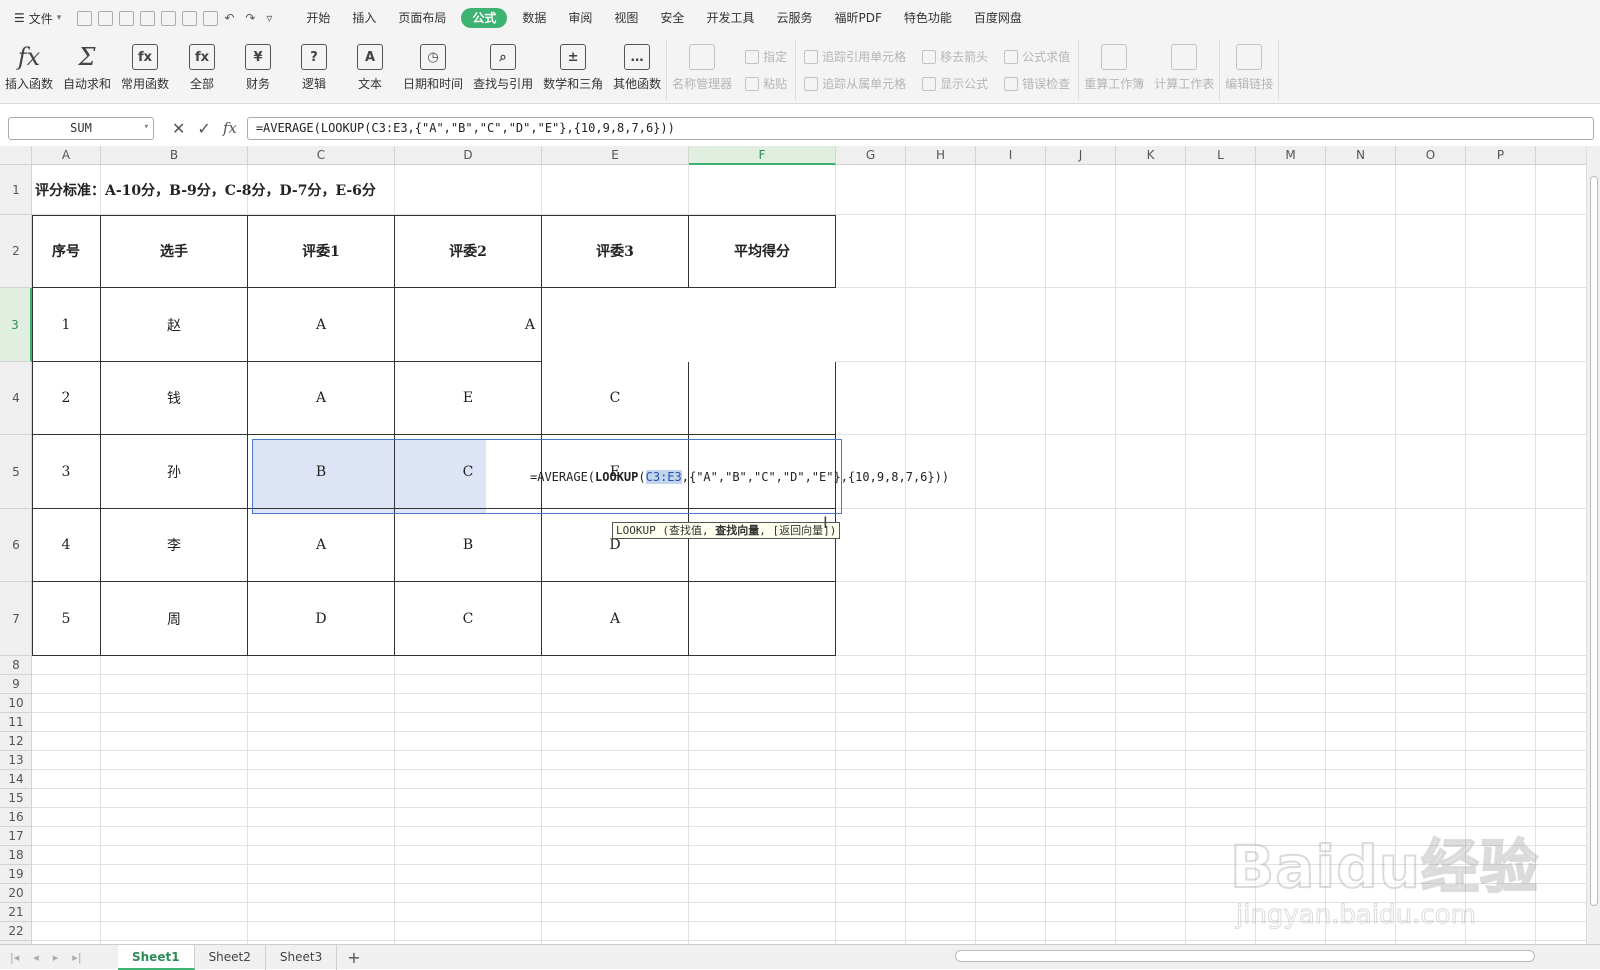 The image size is (1600, 970). What do you see at coordinates (16, 817) in the screenshot?
I see `row-header-16: 16` at bounding box center [16, 817].